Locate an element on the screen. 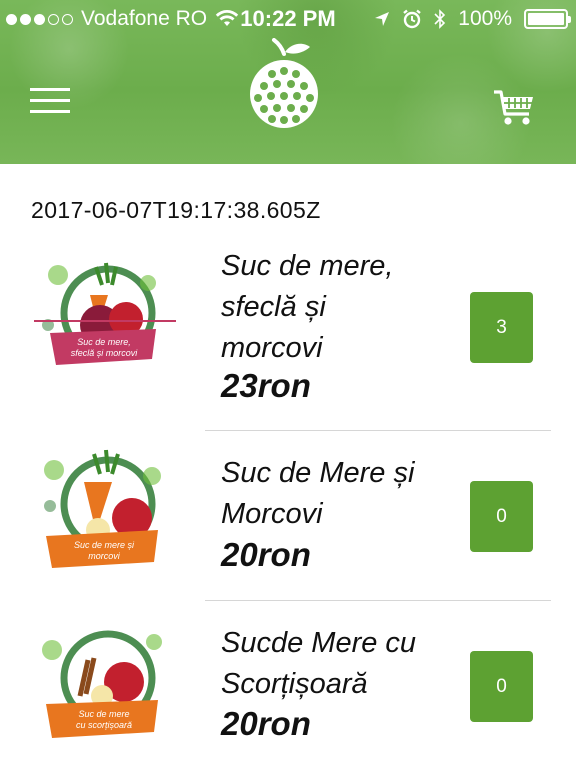 This screenshot has width=576, height=768. product-image-label-line2: cu scorțișoară is located at coordinates (104, 725).